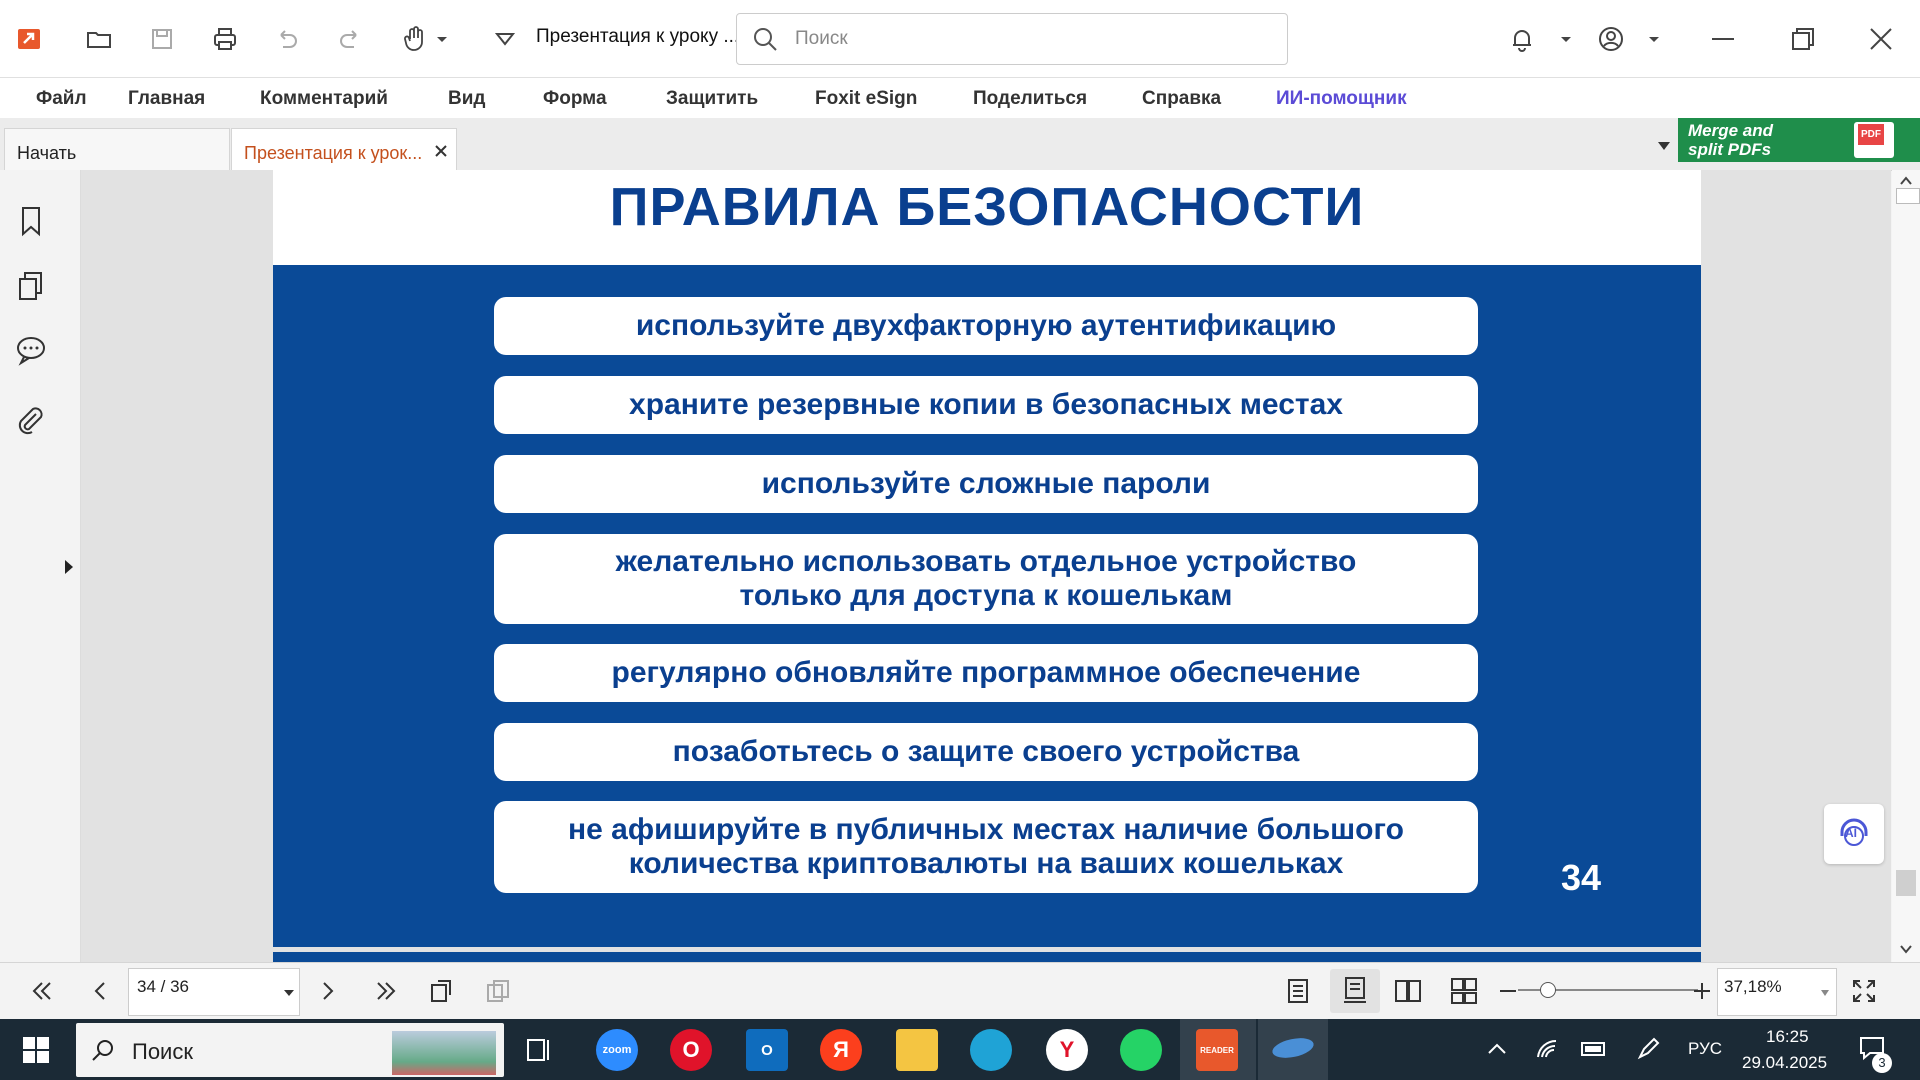 The height and width of the screenshot is (1080, 1920). Describe the element at coordinates (1181, 99) in the screenshot. I see `menu-help: Справка` at that location.